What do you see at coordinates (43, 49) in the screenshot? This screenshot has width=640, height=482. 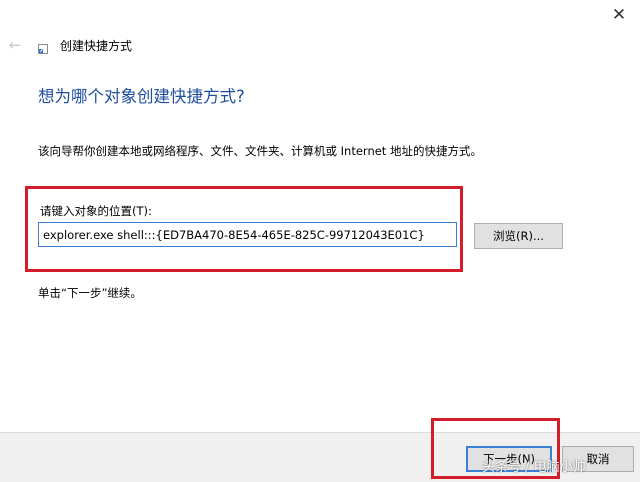 I see `shortcut-icon` at bounding box center [43, 49].